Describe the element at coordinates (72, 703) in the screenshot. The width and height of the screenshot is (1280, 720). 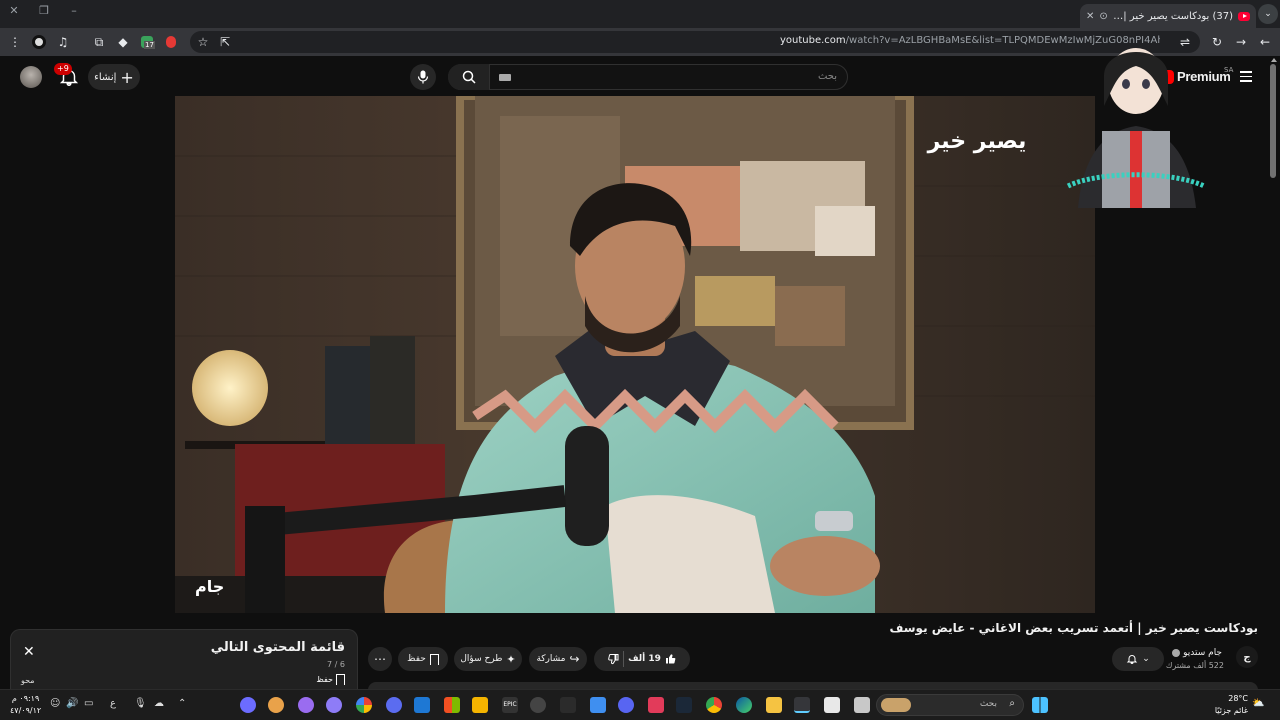
I see `volume-icon: 🔊` at that location.